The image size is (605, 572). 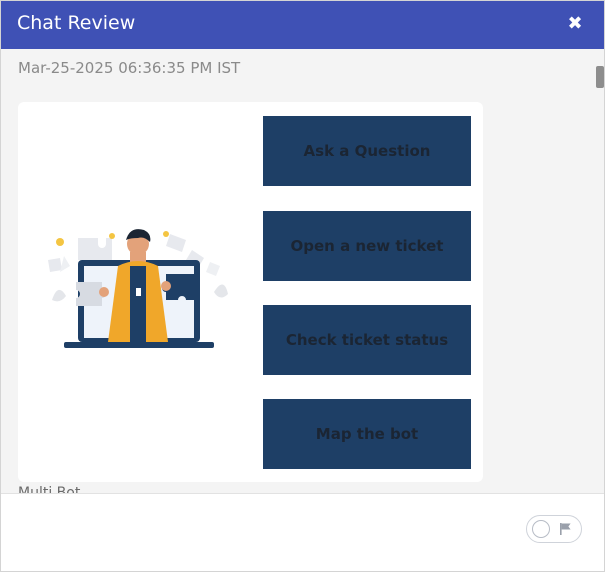 I want to click on bot-name-label: Multi Bot, so click(x=49, y=489).